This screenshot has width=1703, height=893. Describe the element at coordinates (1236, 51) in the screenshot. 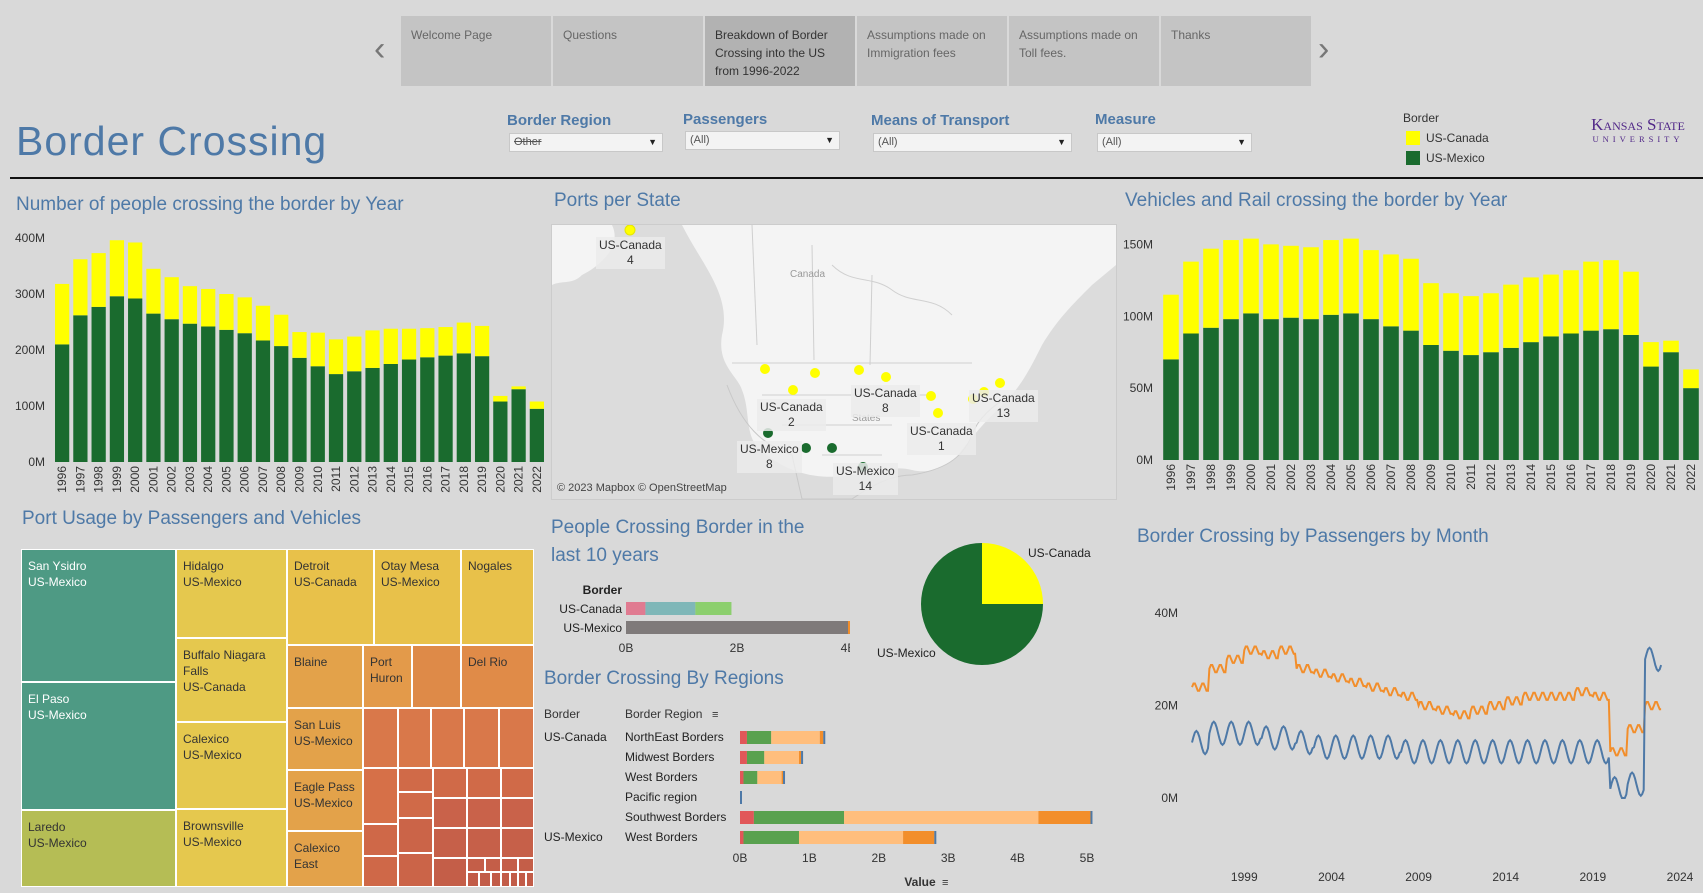

I see `story-tab-6: Thanks` at that location.